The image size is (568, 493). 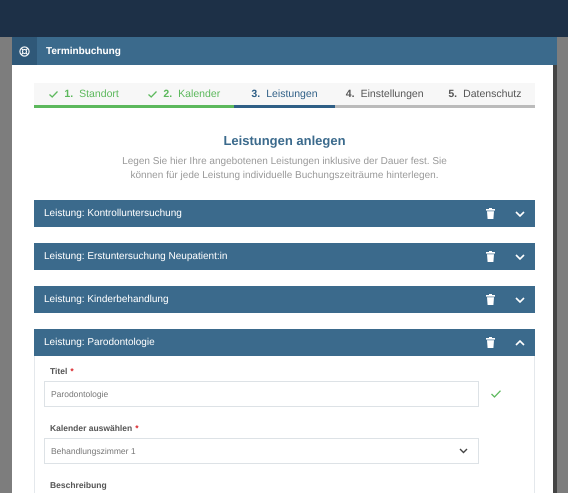 What do you see at coordinates (520, 343) in the screenshot?
I see `collapse-chevron-icon` at bounding box center [520, 343].